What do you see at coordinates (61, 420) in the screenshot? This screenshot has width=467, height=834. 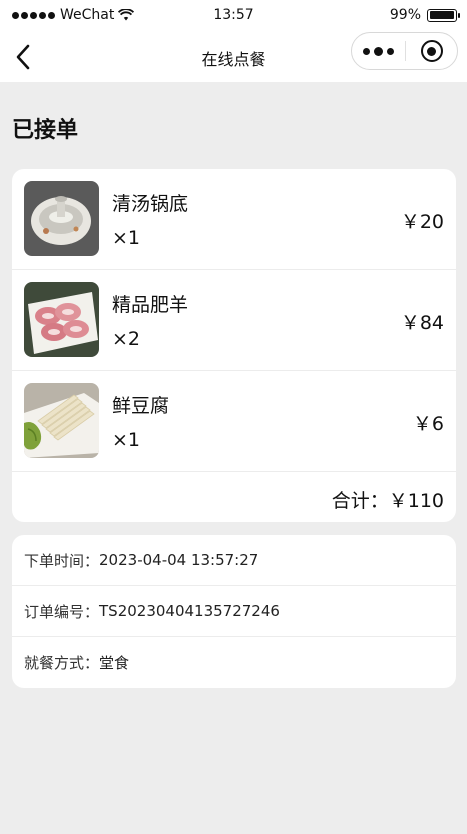 I see `tofu-icon` at bounding box center [61, 420].